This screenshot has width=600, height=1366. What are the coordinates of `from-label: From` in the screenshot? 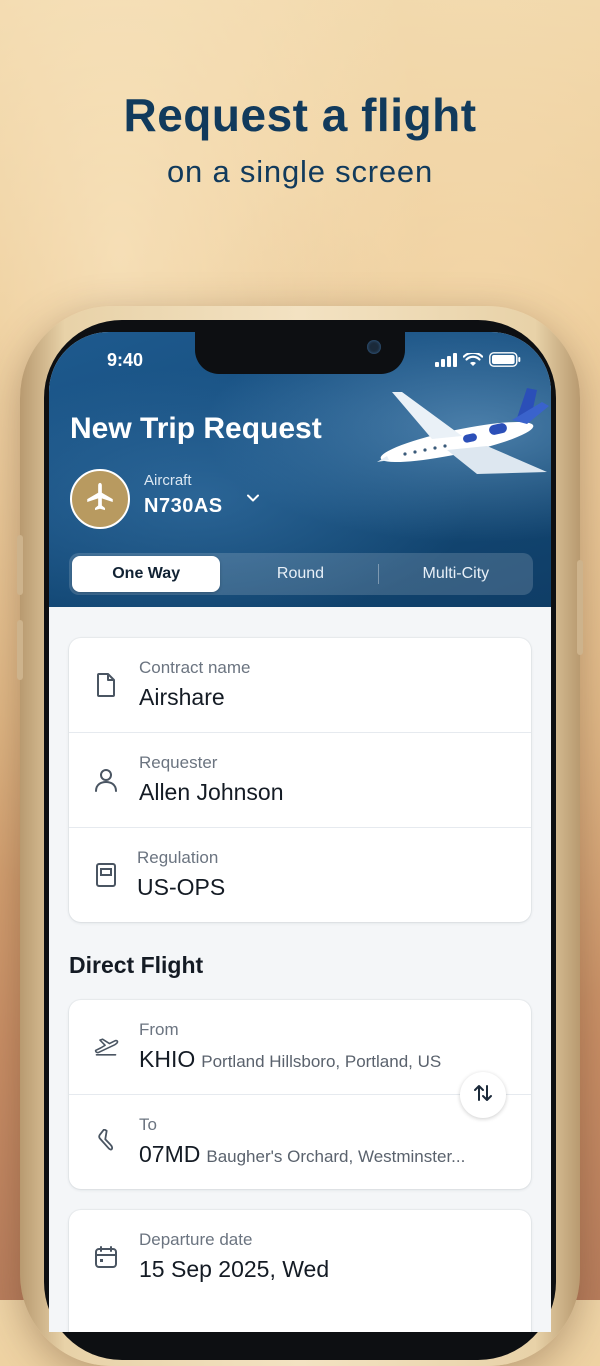 It's located at (159, 1029).